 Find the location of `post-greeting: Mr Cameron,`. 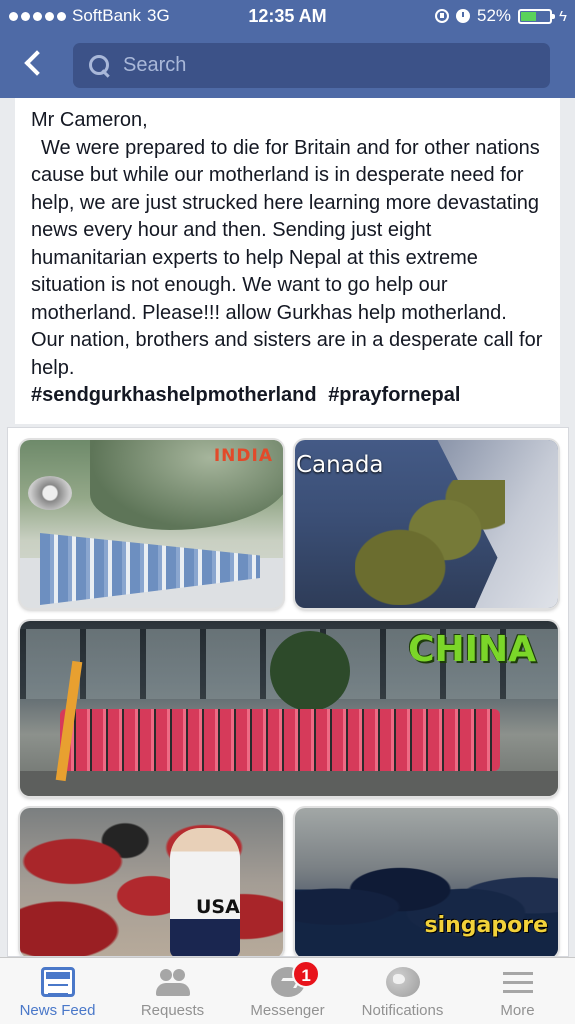

post-greeting: Mr Cameron, is located at coordinates (89, 120).